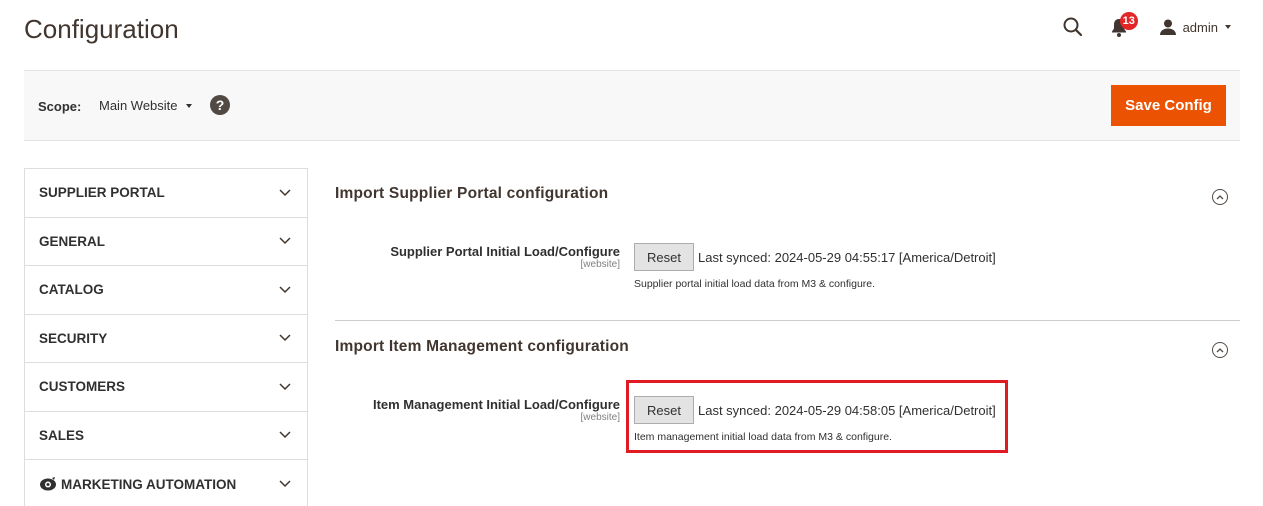  I want to click on user-menu: admin, so click(1195, 27).